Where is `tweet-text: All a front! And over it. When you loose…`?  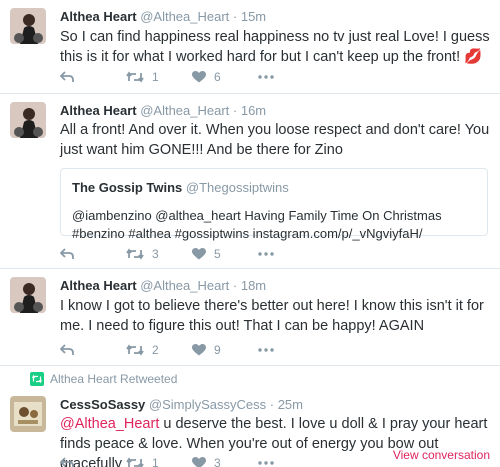
tweet-text: All a front! And over it. When you loose… is located at coordinates (275, 140).